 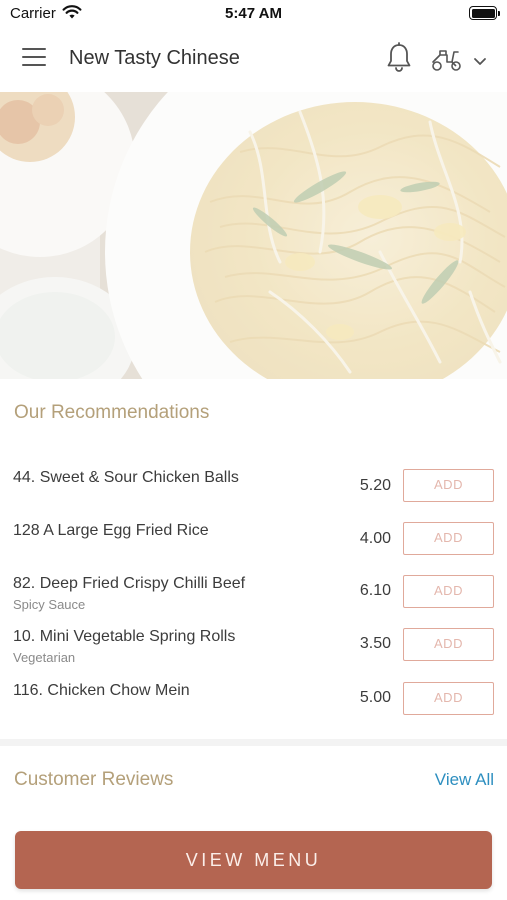 I want to click on item-description: Spicy Sauce, so click(x=49, y=604).